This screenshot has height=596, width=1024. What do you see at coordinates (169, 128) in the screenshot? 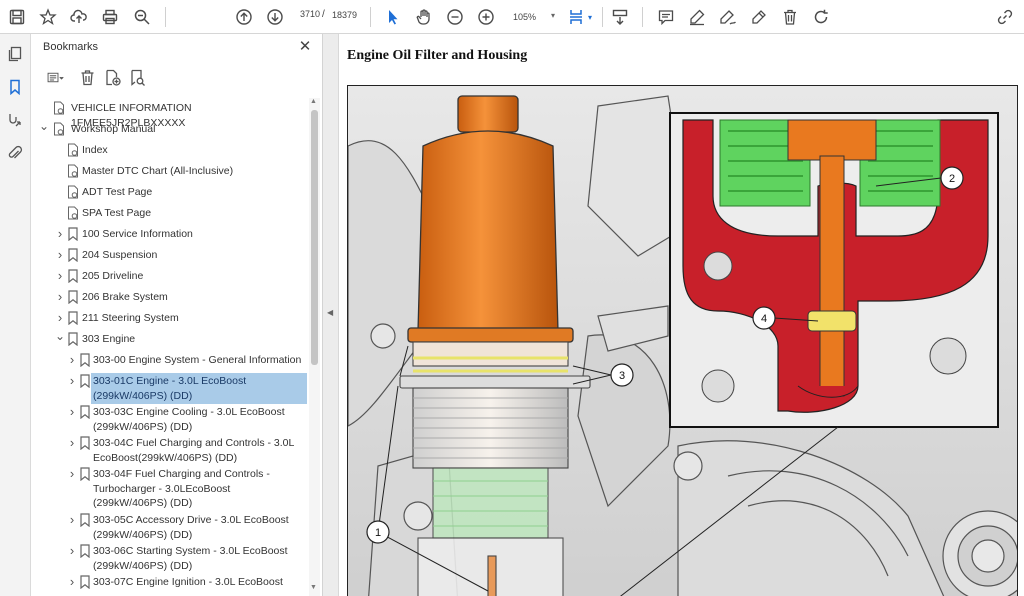
I see `bookmark-item: ⌄ Workshop Manual` at bounding box center [169, 128].